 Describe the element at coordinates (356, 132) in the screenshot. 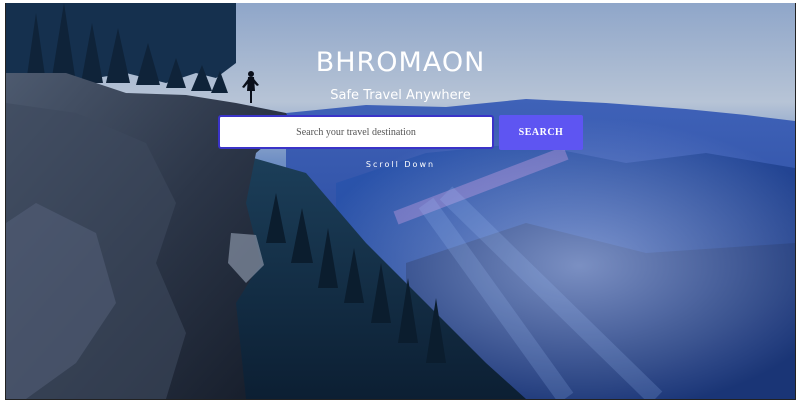

I see `search-input` at that location.